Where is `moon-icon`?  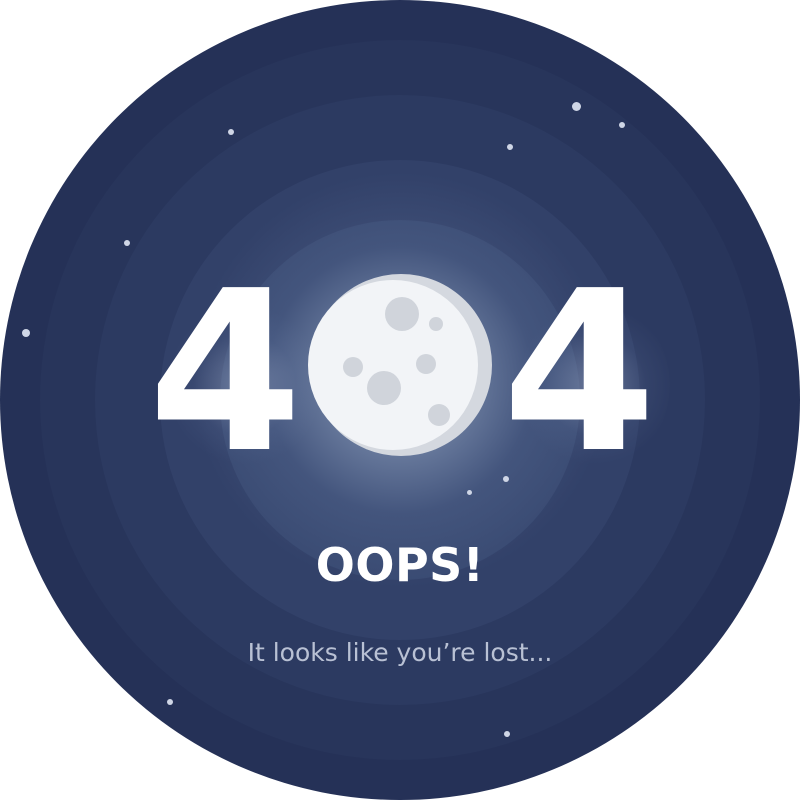
moon-icon is located at coordinates (400, 365).